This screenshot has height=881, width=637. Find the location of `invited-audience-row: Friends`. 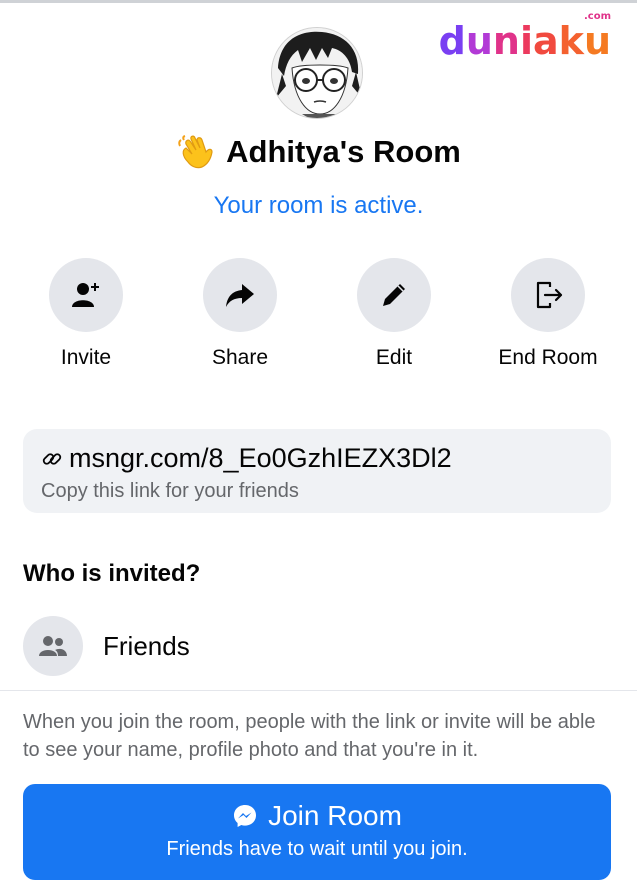

invited-audience-row: Friends is located at coordinates (106, 646).